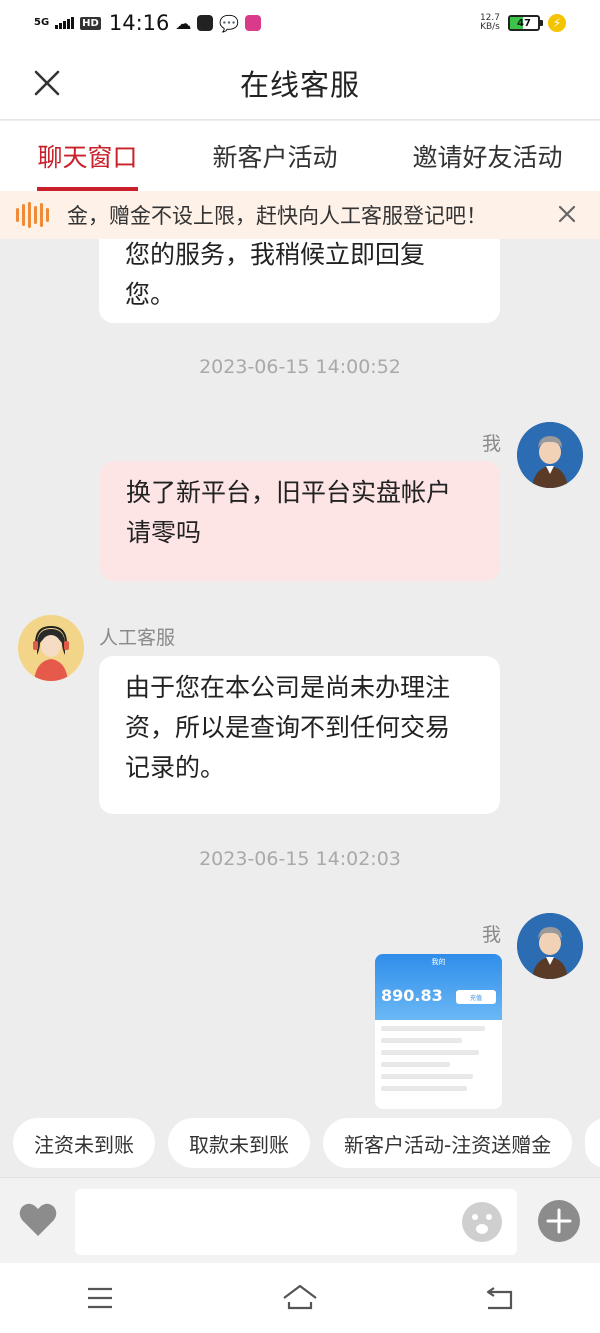 This screenshot has height=1333, width=600. Describe the element at coordinates (38, 1220) in the screenshot. I see `heart-icon` at that location.